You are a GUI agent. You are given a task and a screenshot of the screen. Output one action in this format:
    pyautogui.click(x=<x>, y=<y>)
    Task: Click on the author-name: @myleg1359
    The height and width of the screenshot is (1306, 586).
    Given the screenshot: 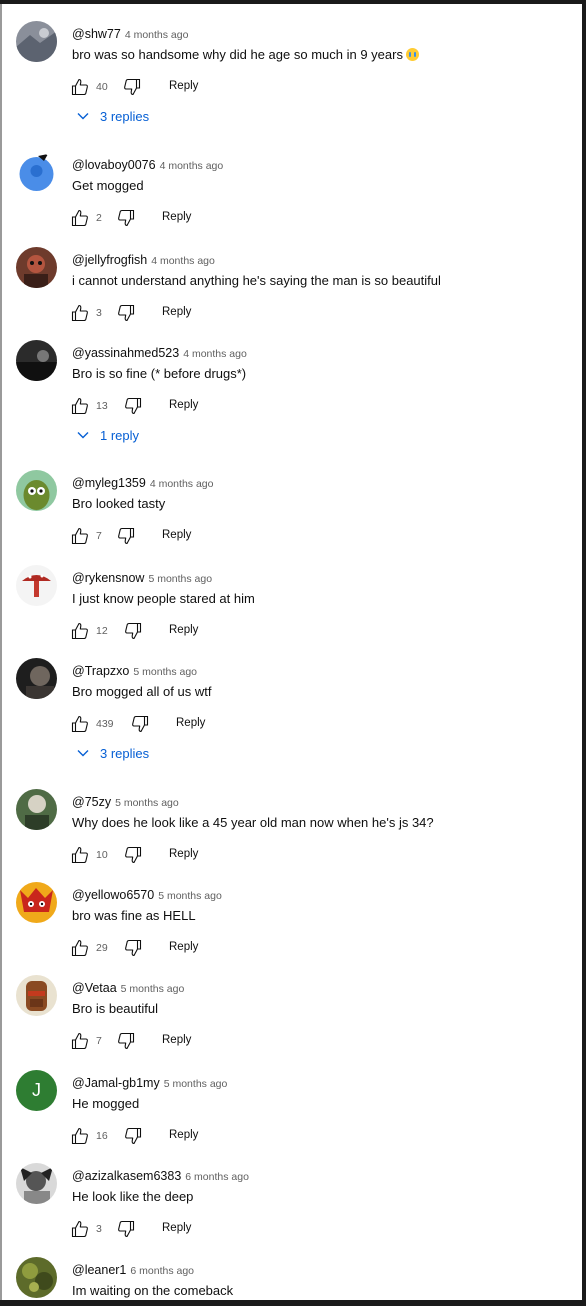 What is the action you would take?
    pyautogui.click(x=109, y=483)
    